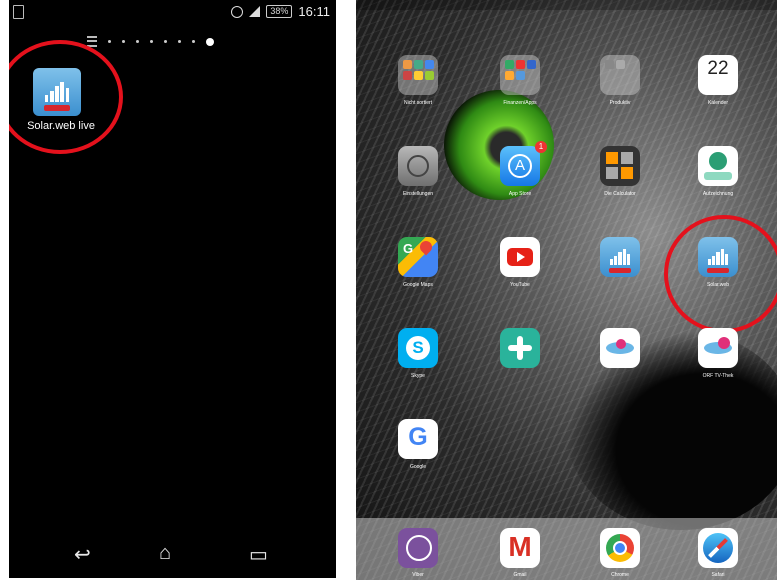 This screenshot has height=580, width=777. Describe the element at coordinates (520, 575) in the screenshot. I see `dock-label: Gmail` at that location.